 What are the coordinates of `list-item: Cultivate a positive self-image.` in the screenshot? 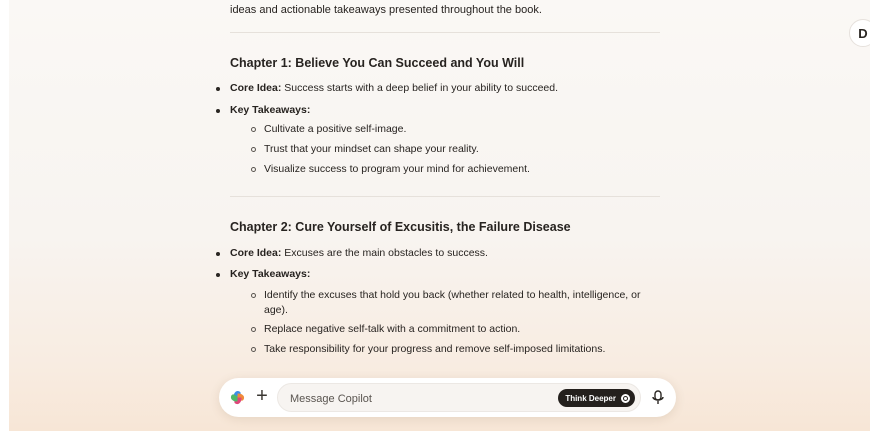 It's located at (328, 129).